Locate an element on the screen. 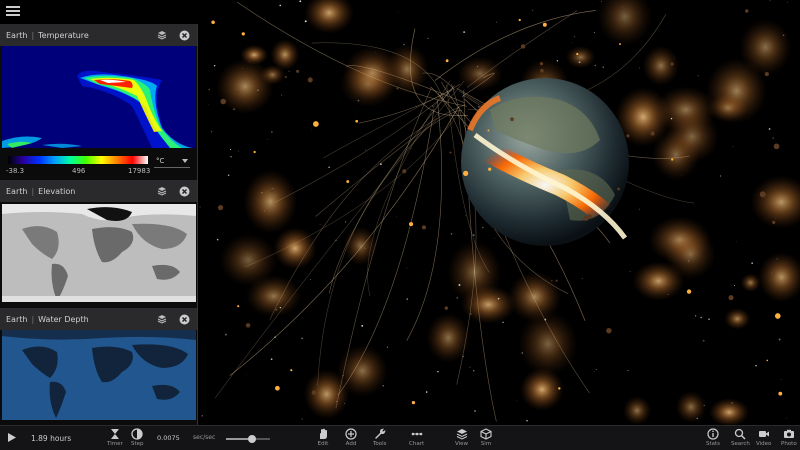 The height and width of the screenshot is (450, 800). toolbar-add-button: Add is located at coordinates (351, 437).